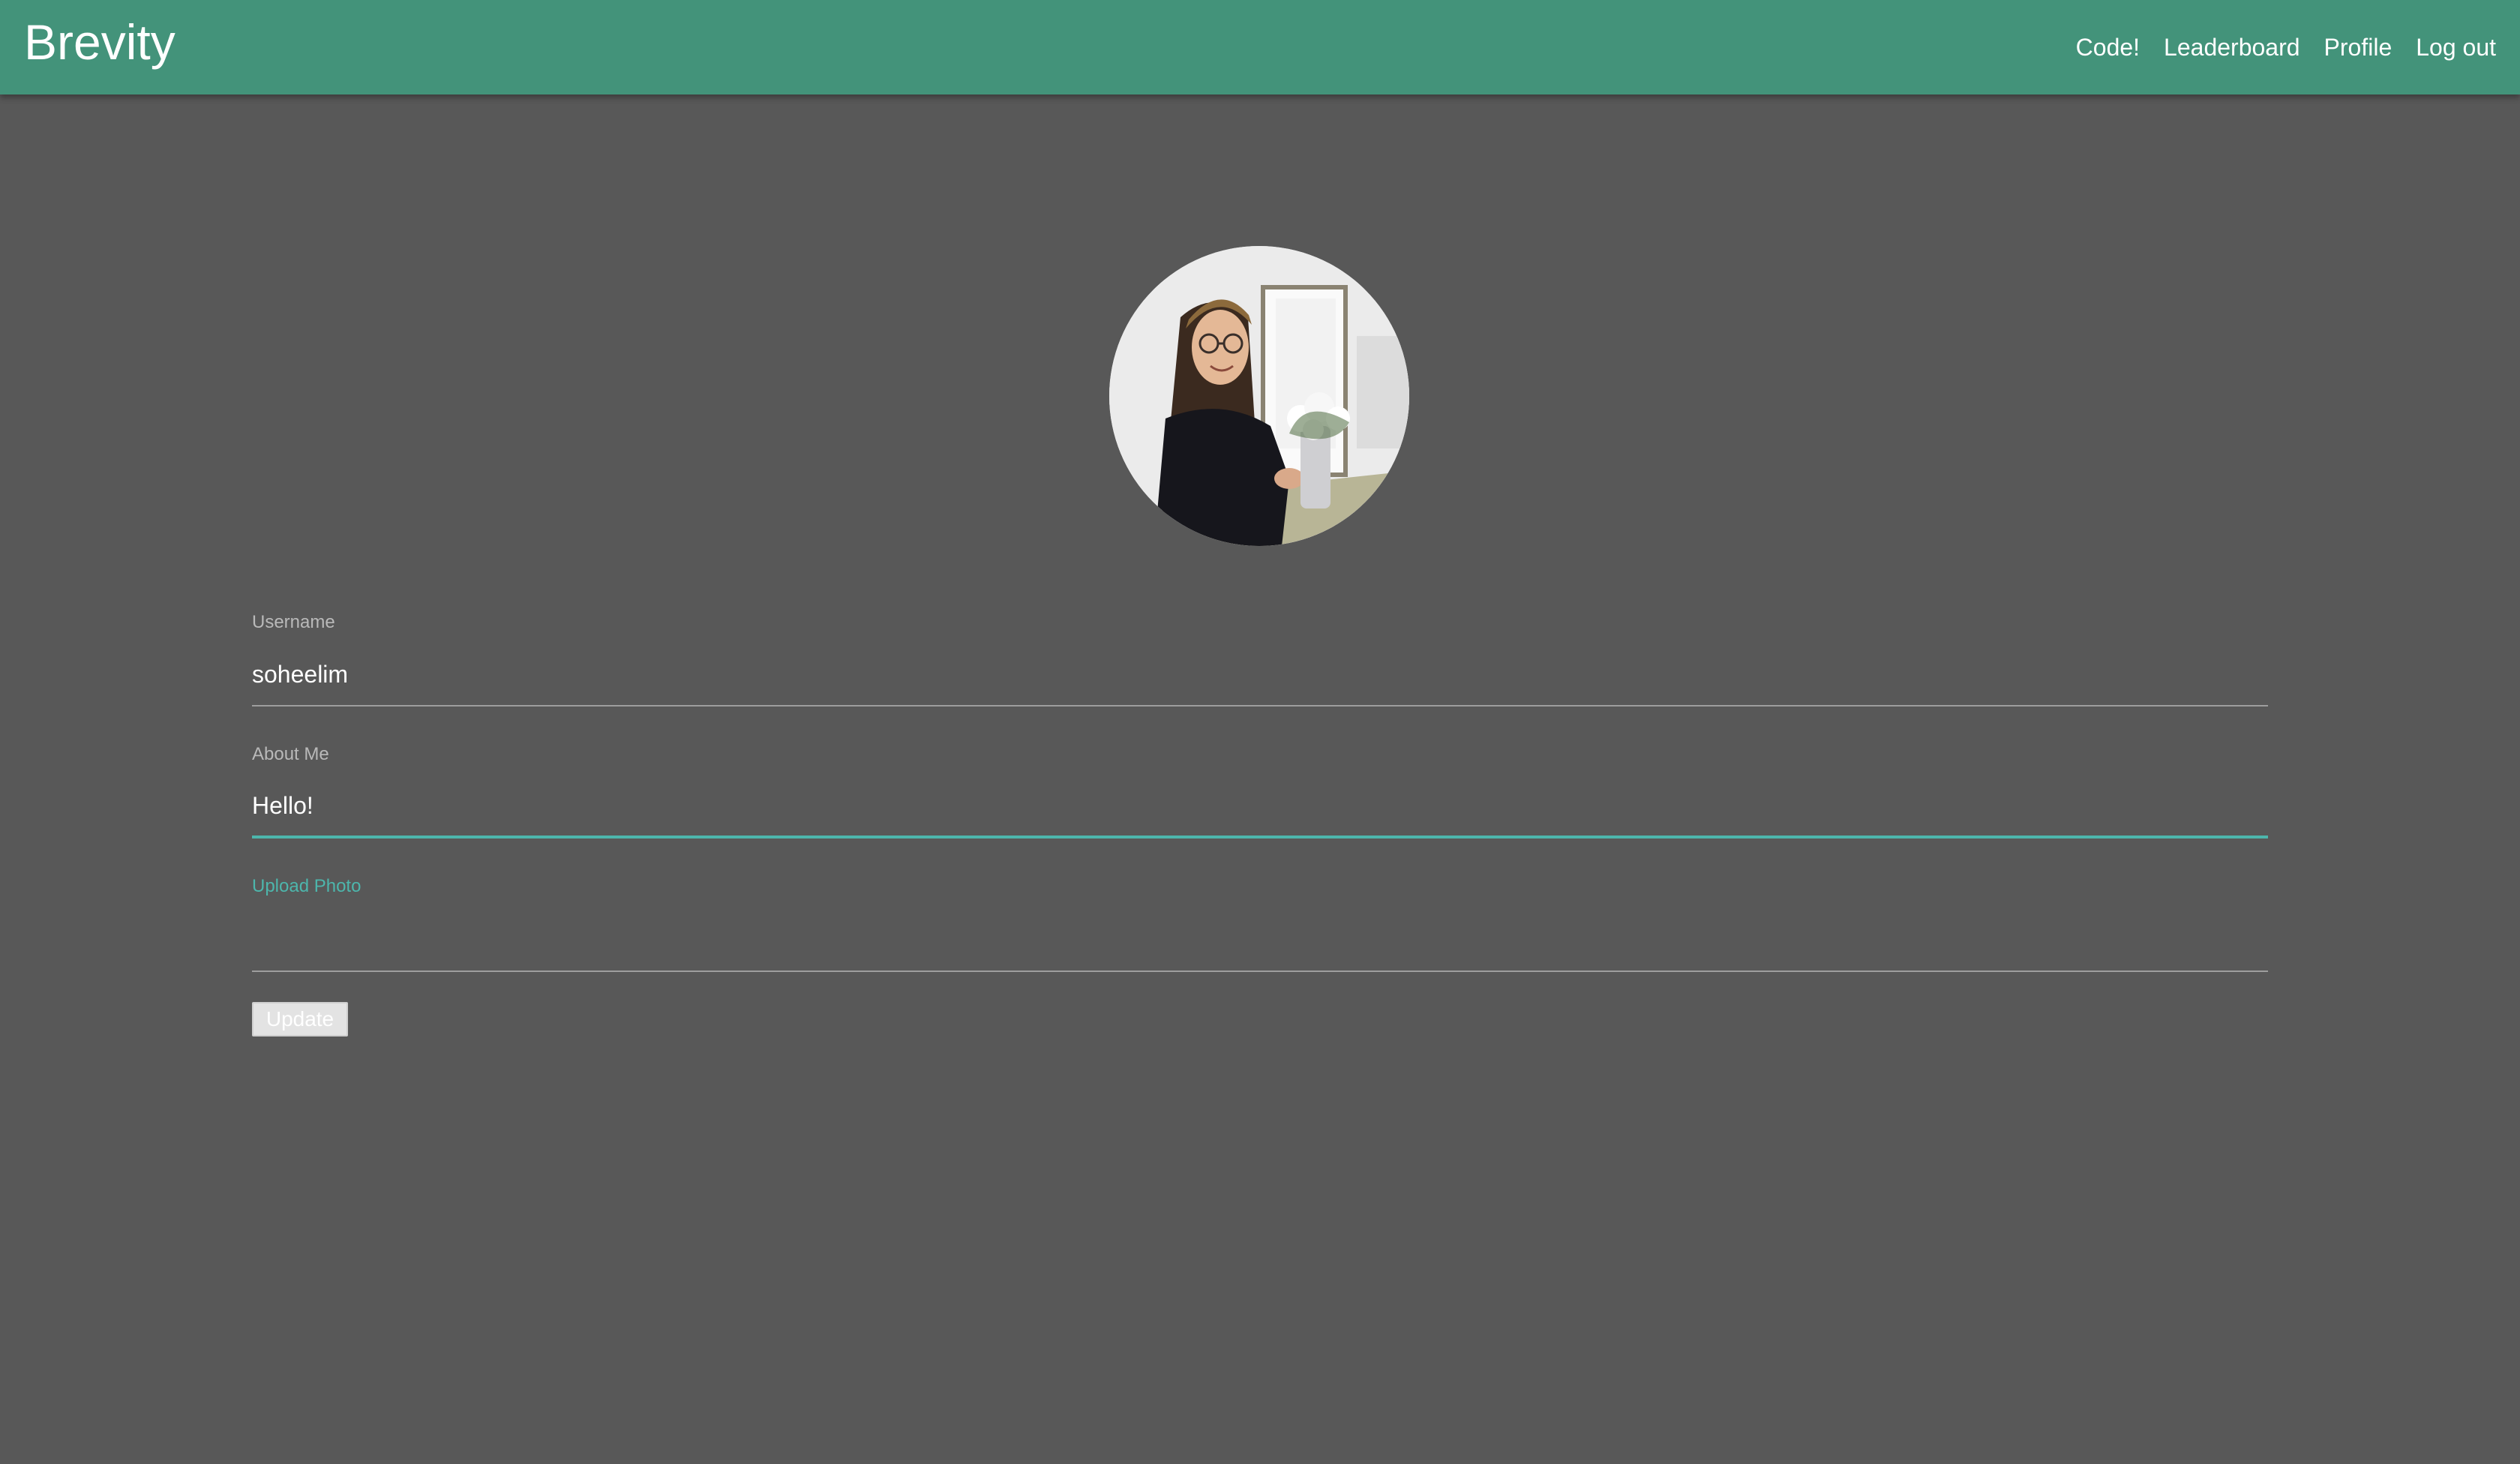 This screenshot has width=2520, height=1464. What do you see at coordinates (293, 622) in the screenshot?
I see `username-label: Username` at bounding box center [293, 622].